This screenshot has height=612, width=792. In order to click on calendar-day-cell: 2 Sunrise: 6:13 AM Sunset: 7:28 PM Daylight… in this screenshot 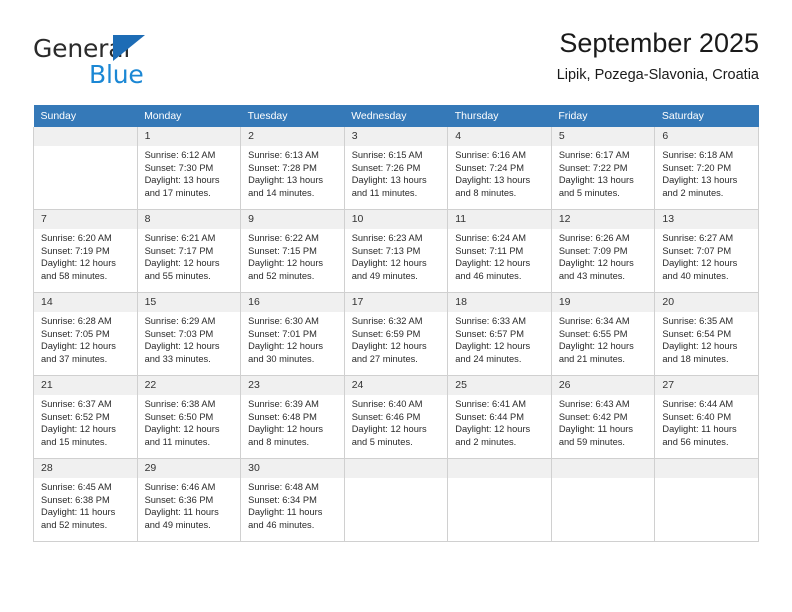, I will do `click(292, 168)`.